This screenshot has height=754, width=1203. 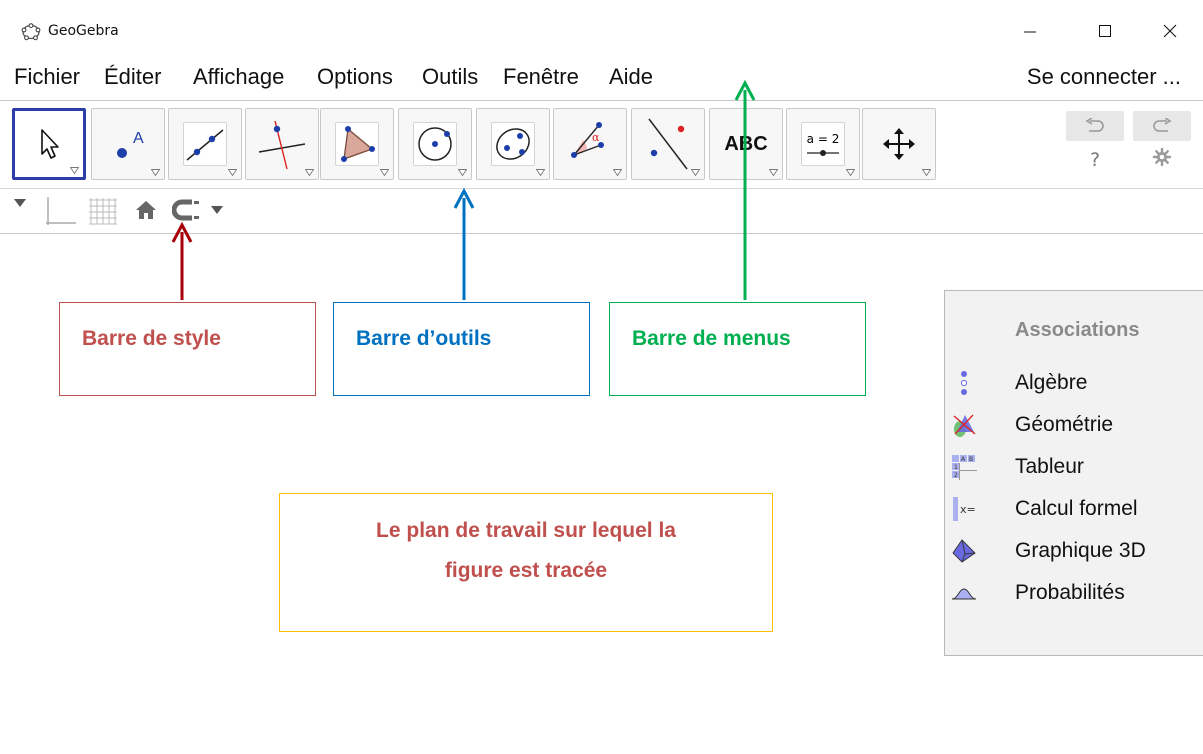 I want to click on circle-tool-frame, so click(x=435, y=144).